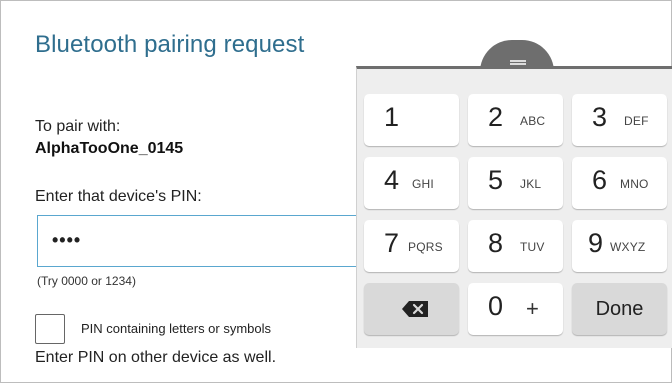  Describe the element at coordinates (392, 243) in the screenshot. I see `key-7-number: 7` at that location.